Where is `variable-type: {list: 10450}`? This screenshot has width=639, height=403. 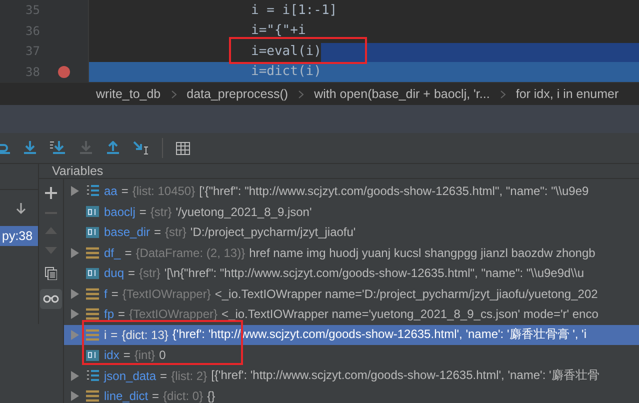 variable-type: {list: 10450} is located at coordinates (164, 191).